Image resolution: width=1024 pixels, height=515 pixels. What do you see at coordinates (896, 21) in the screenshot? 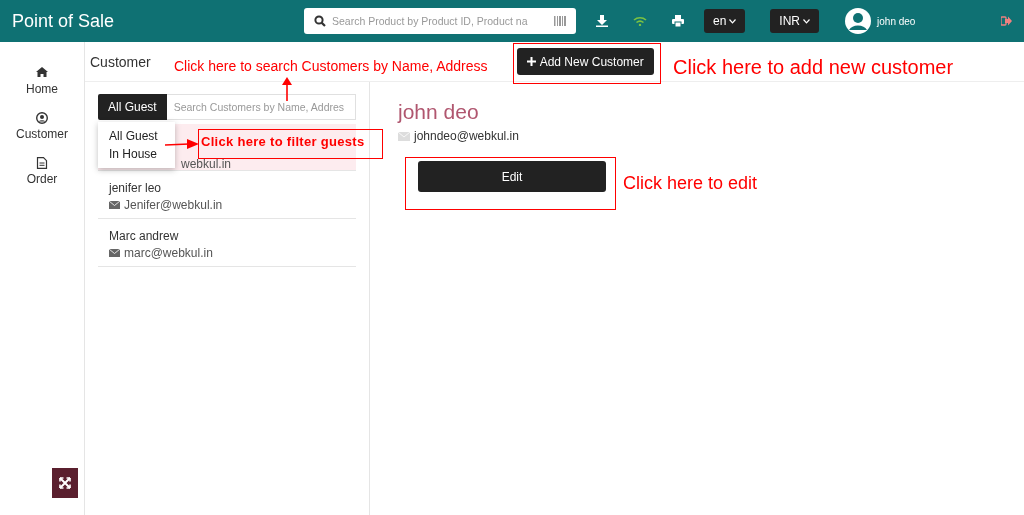
I see `user-name: john deo` at bounding box center [896, 21].